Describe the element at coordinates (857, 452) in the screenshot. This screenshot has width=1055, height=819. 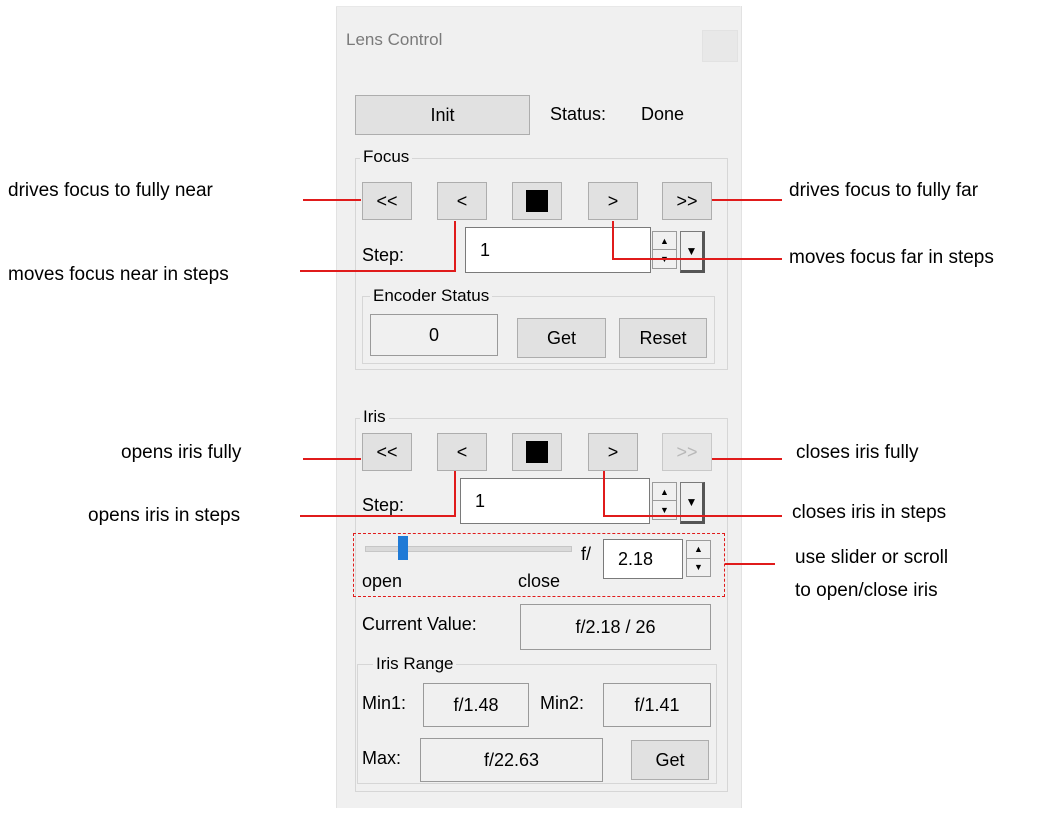
I see `annotation-iris-full-close: closes iris fully` at that location.